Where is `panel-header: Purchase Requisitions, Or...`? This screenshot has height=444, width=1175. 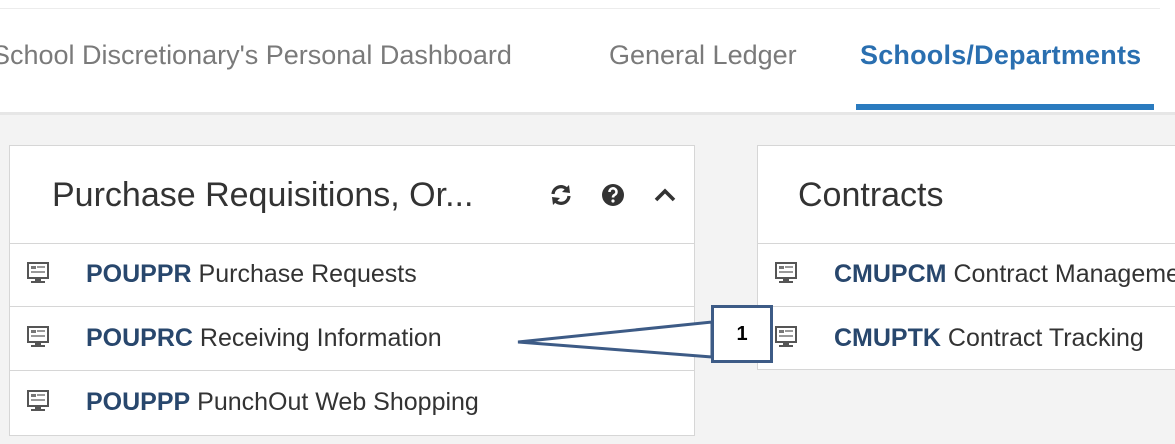 panel-header: Purchase Requisitions, Or... is located at coordinates (352, 195).